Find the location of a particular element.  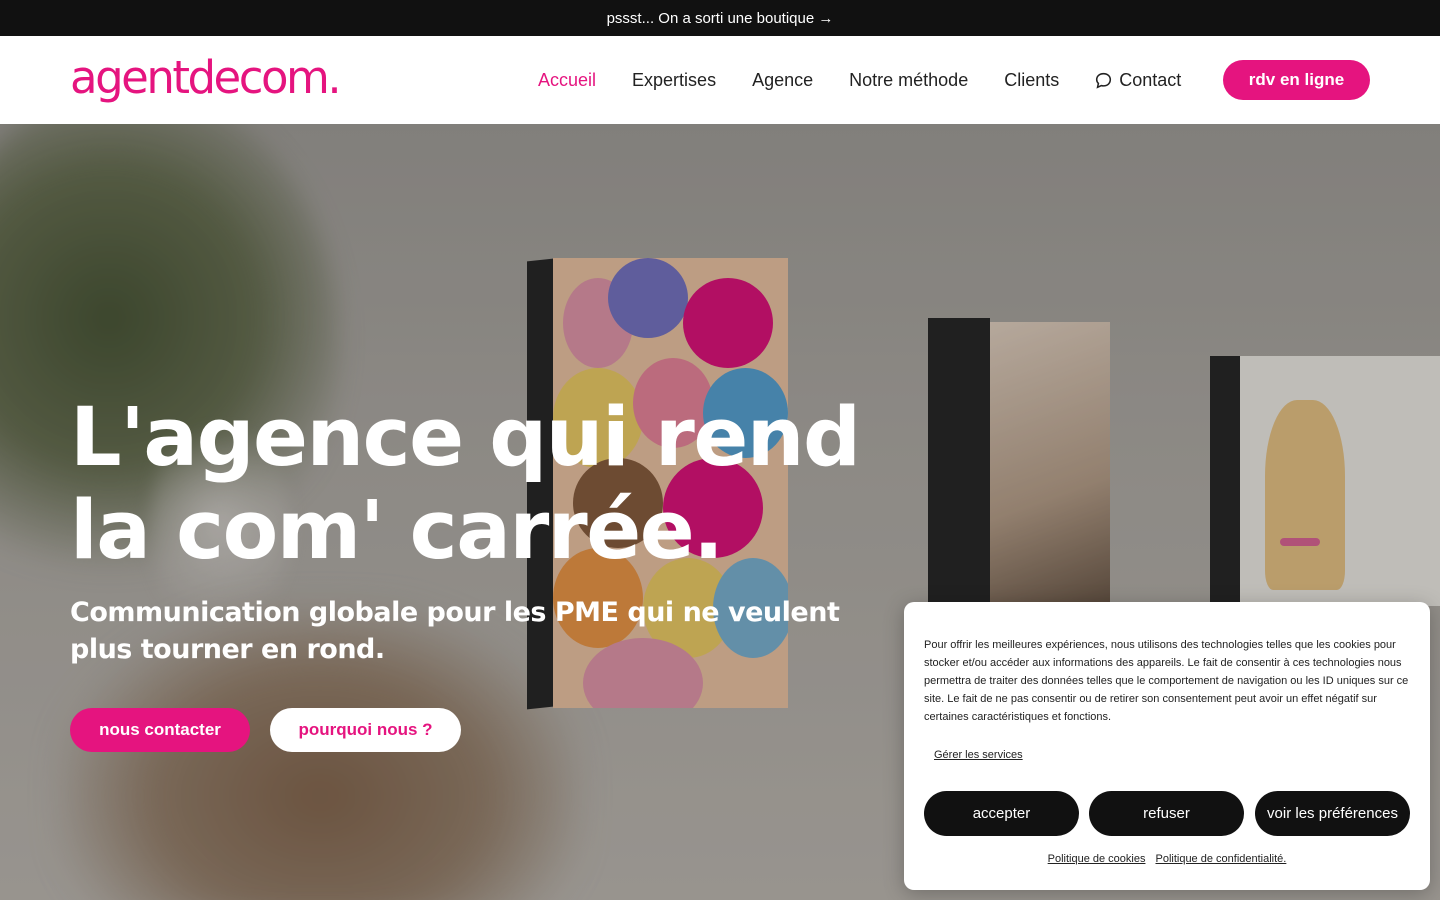

announcement-text: pssst... On a sorti une boutique → is located at coordinates (720, 18).